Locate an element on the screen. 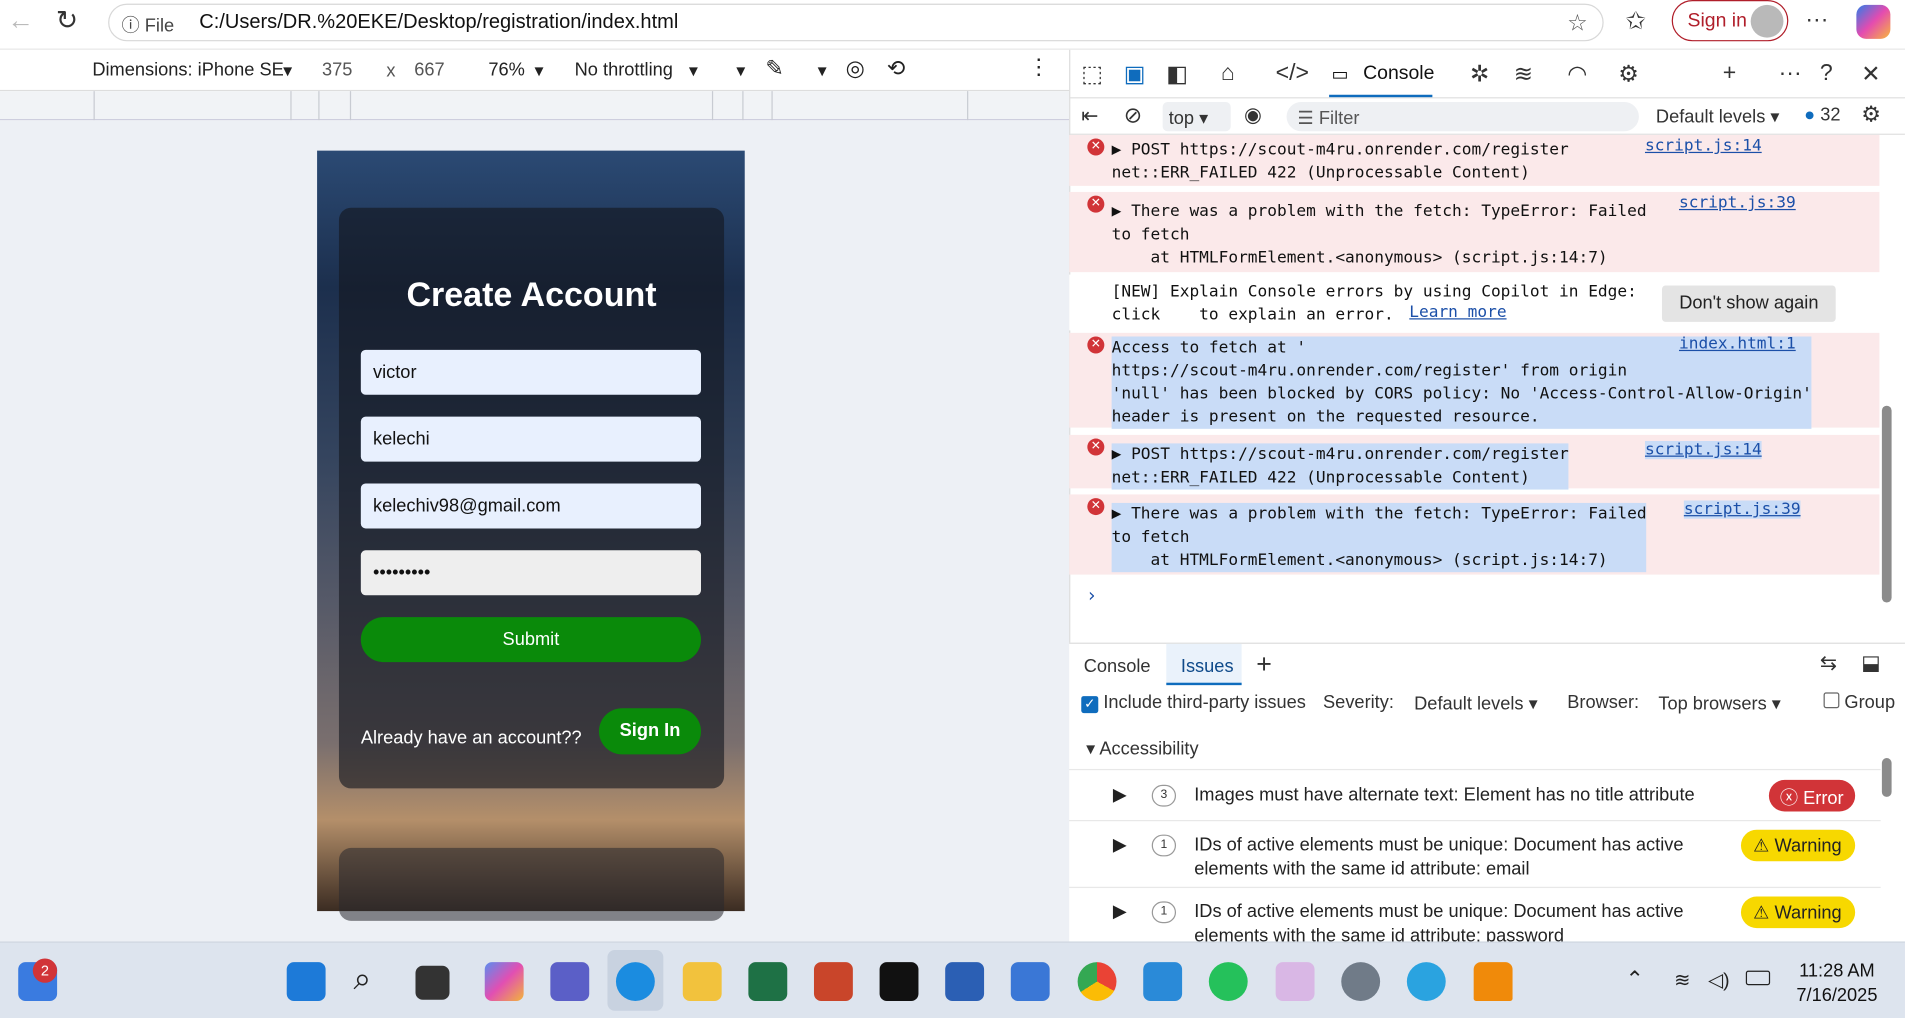  excel-icon is located at coordinates (768, 981).